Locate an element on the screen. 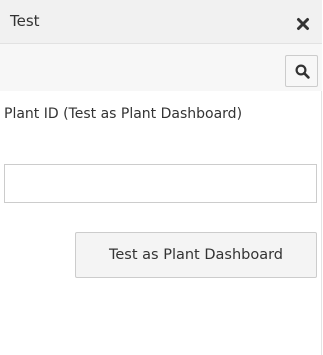  plant-id-input is located at coordinates (160, 183).